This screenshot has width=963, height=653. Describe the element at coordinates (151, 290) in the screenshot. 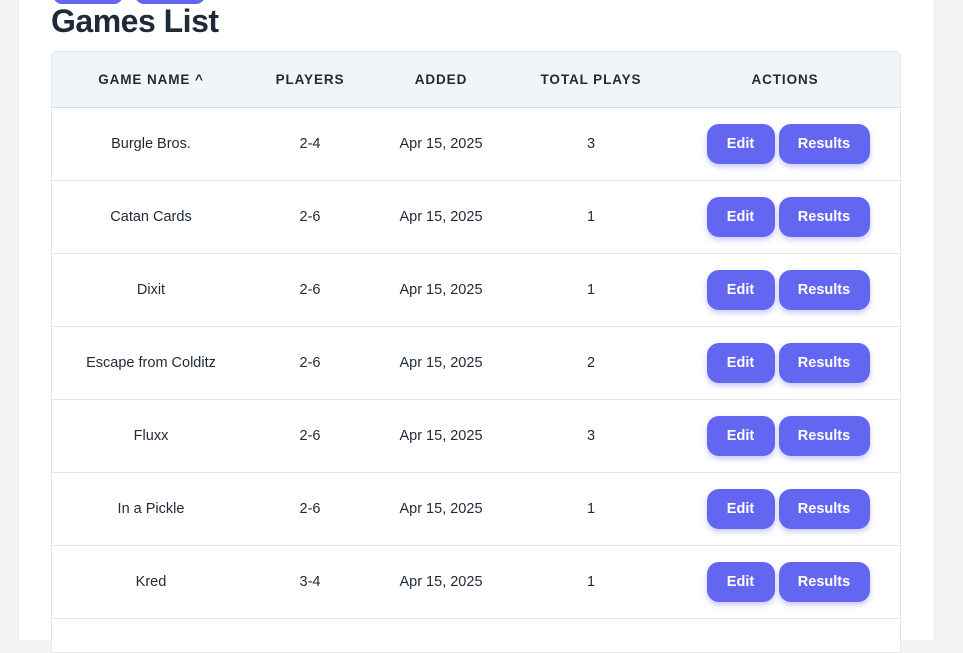

I see `game-name-cell: Dixit` at that location.